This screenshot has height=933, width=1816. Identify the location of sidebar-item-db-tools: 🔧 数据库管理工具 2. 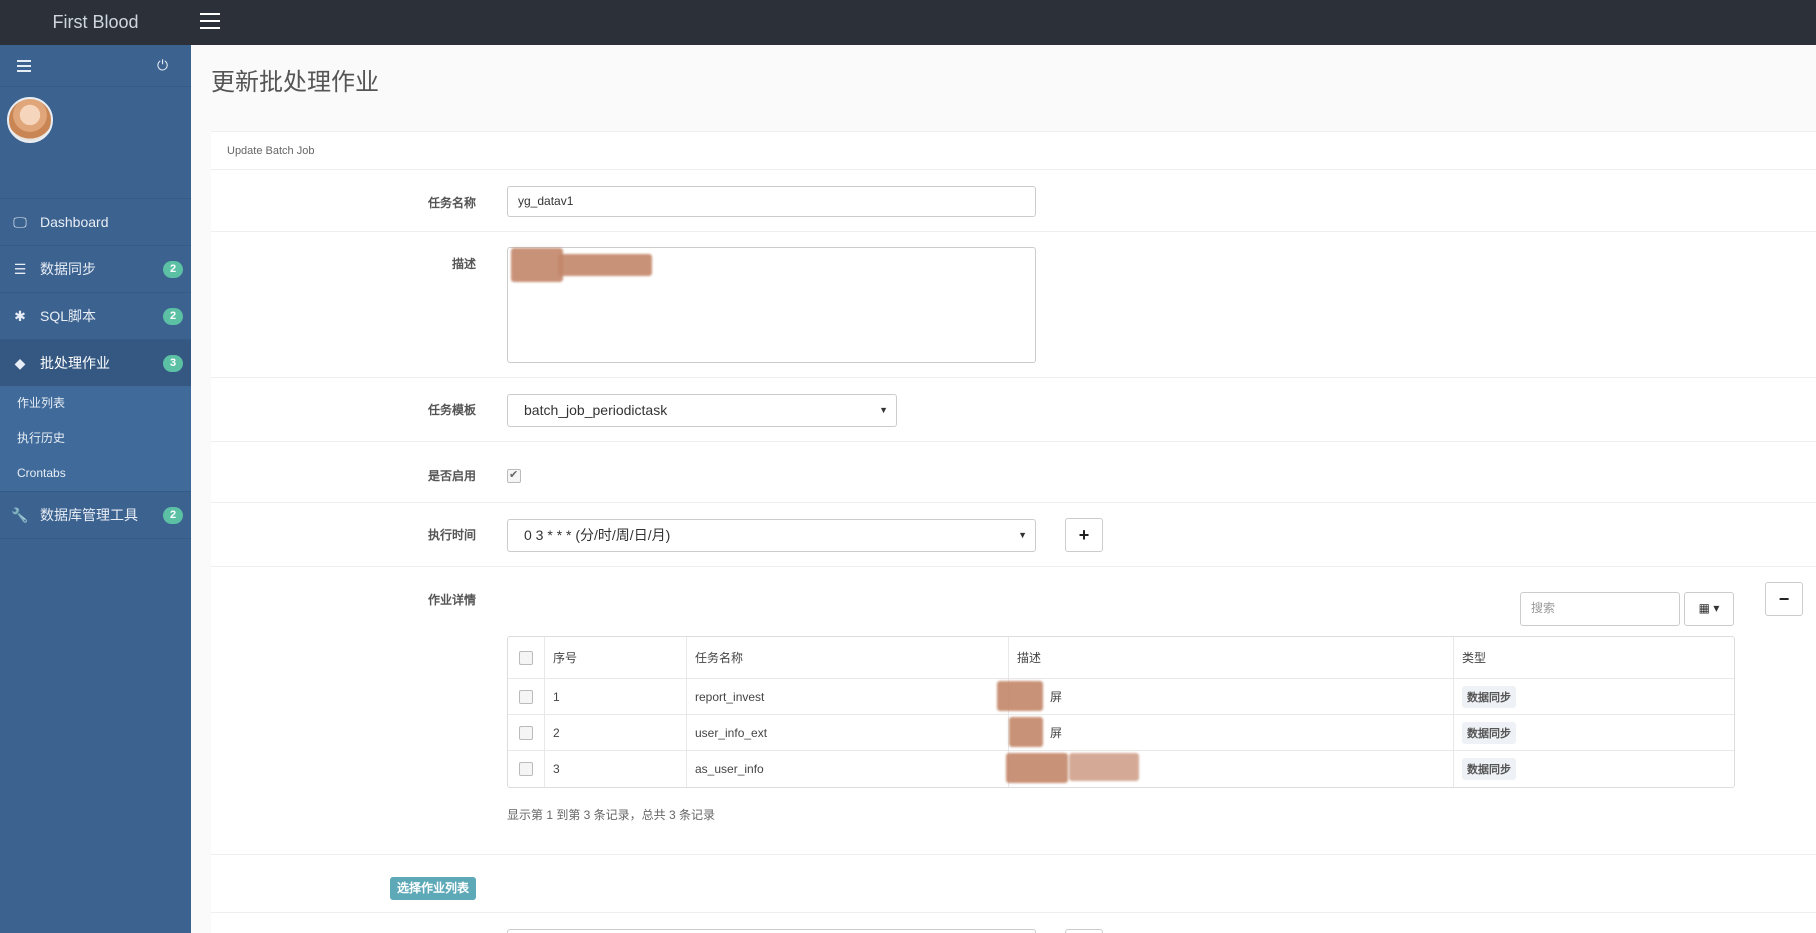
(95, 515).